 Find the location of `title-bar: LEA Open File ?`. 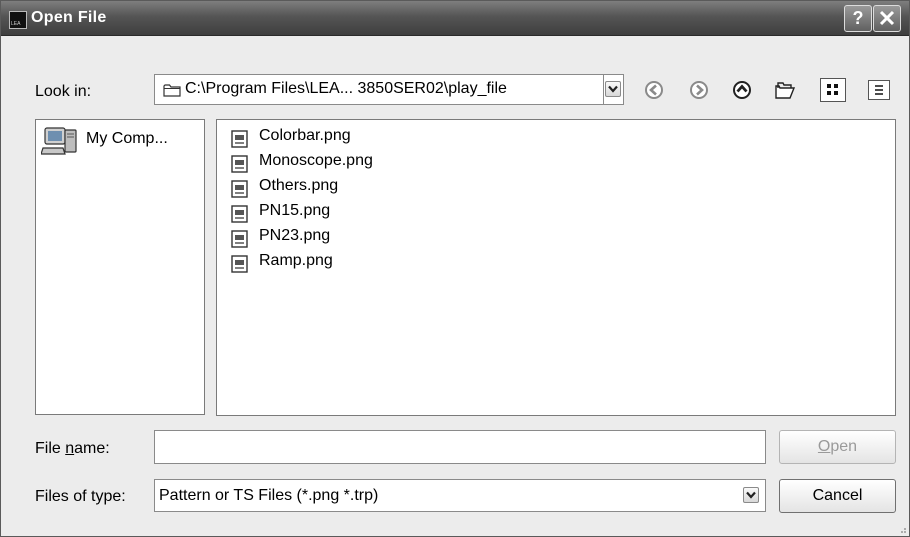

title-bar: LEA Open File ? is located at coordinates (455, 18).